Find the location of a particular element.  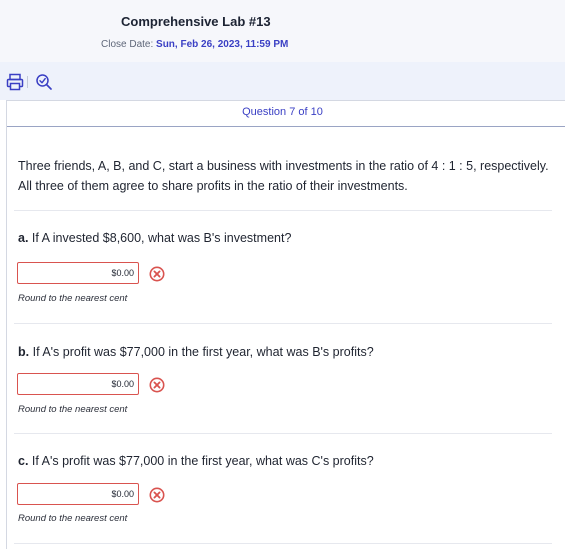

part-a-letter: a. is located at coordinates (23, 238).